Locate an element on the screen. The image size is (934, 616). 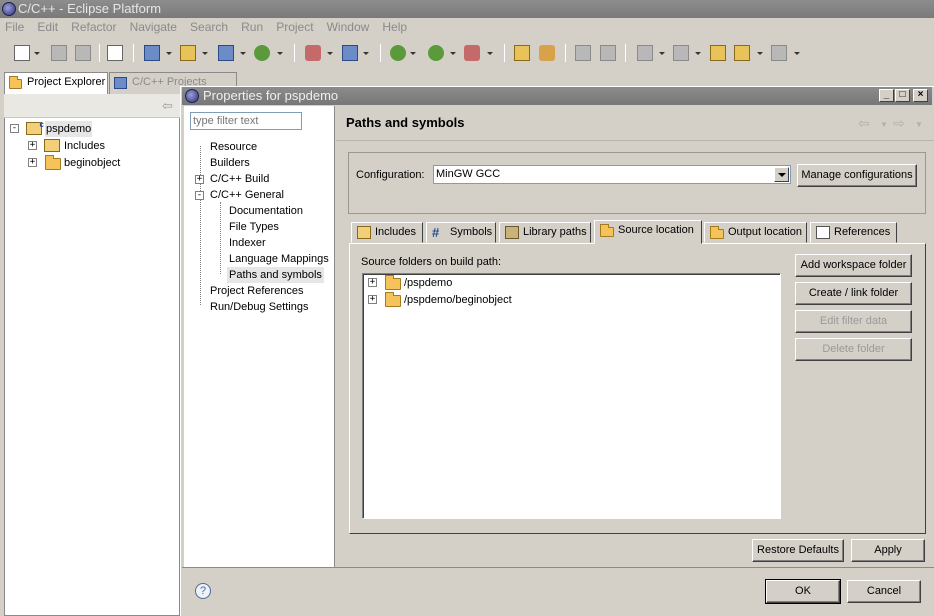
back-dropdown-icon is located at coordinates (760, 53).